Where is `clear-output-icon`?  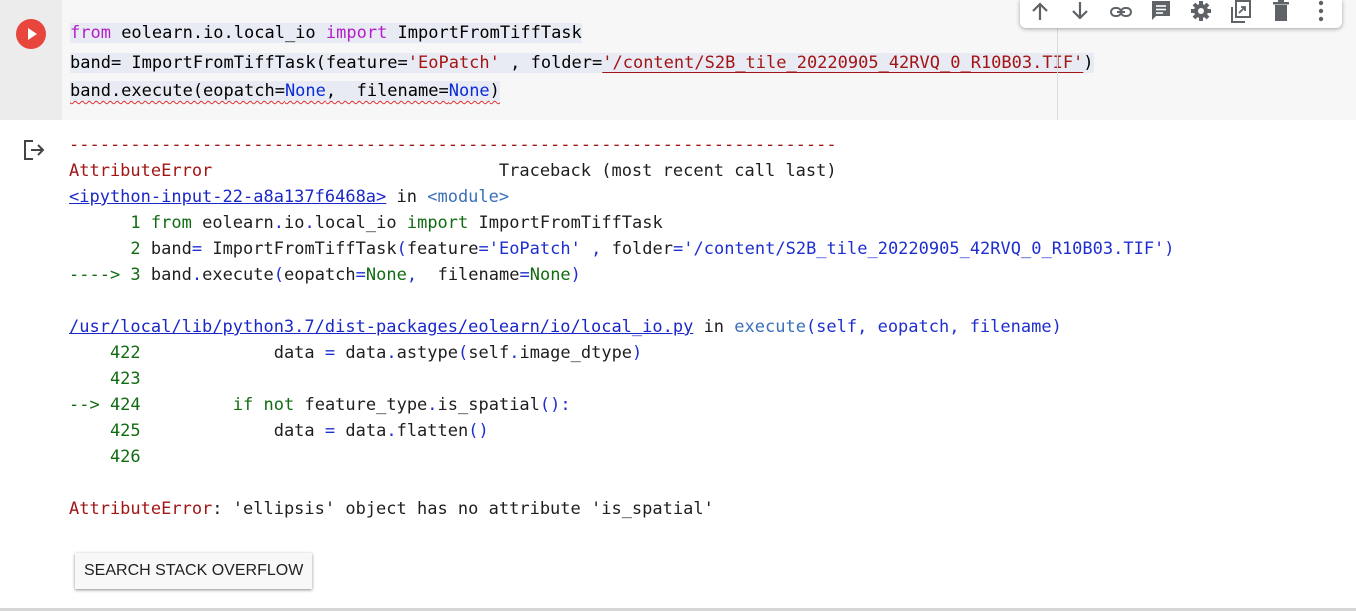
clear-output-icon is located at coordinates (34, 150).